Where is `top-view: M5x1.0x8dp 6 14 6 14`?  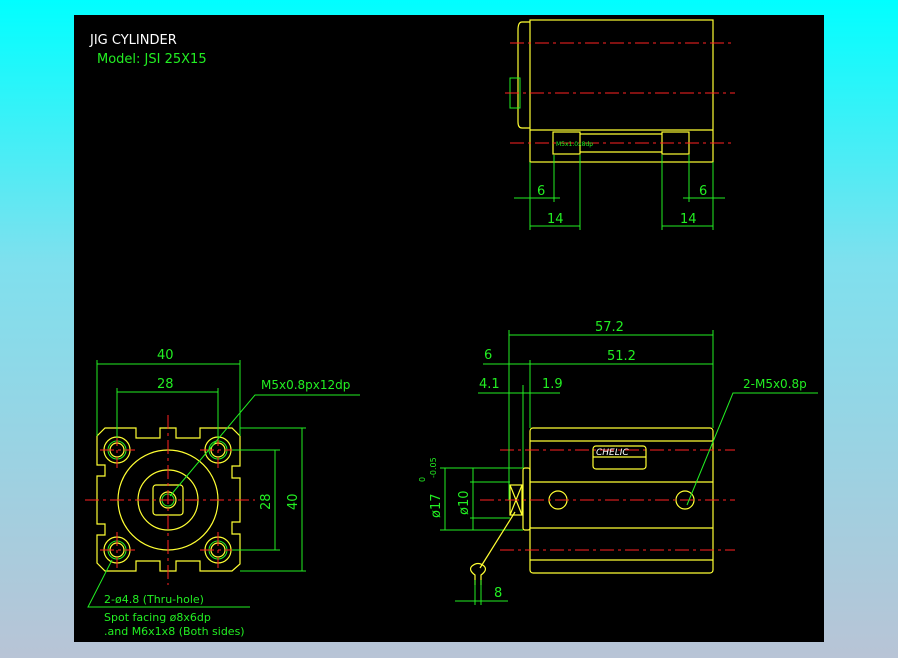 top-view: M5x1.0x8dp 6 14 6 14 is located at coordinates (620, 124).